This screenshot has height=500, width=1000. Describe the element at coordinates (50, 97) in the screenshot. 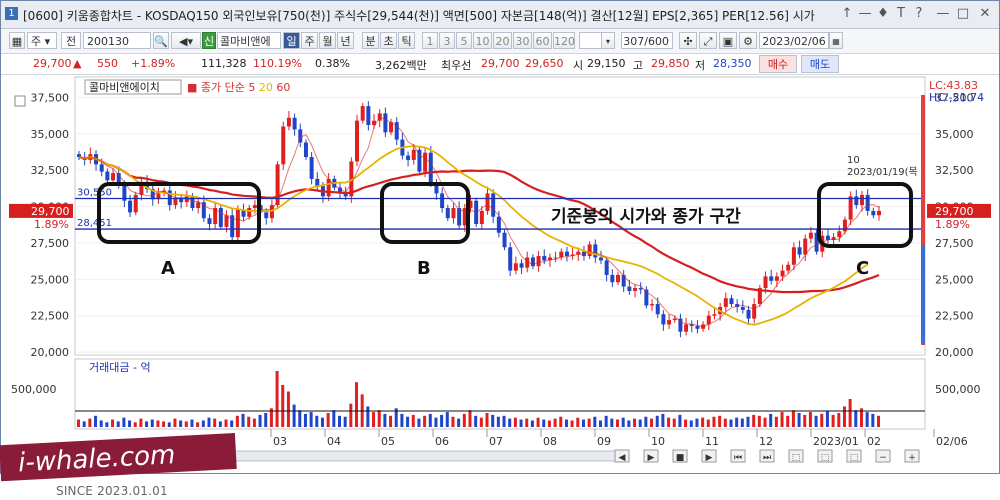

I see `y-tick-left: 37,500` at that location.